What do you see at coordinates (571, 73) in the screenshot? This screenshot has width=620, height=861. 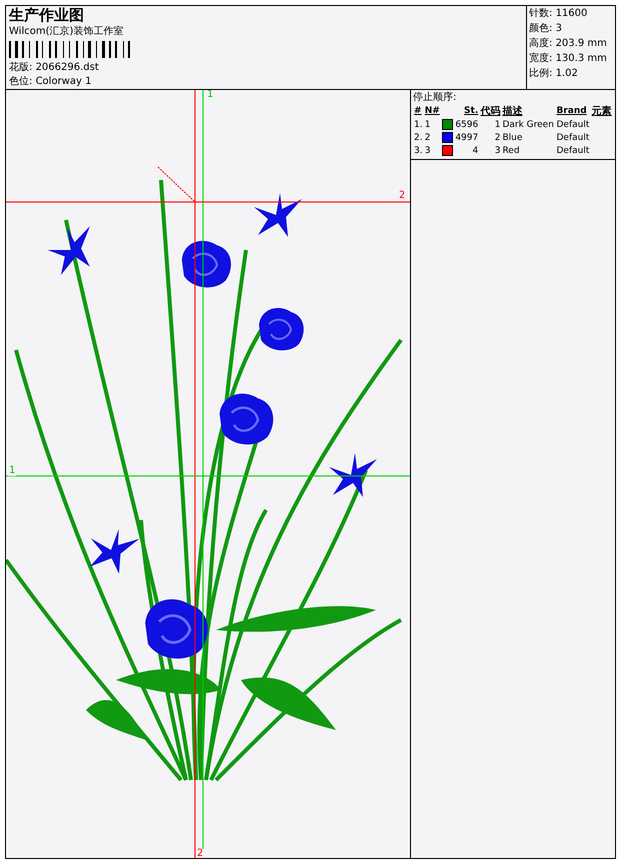 I see `info-field: 比例: 1.02` at bounding box center [571, 73].